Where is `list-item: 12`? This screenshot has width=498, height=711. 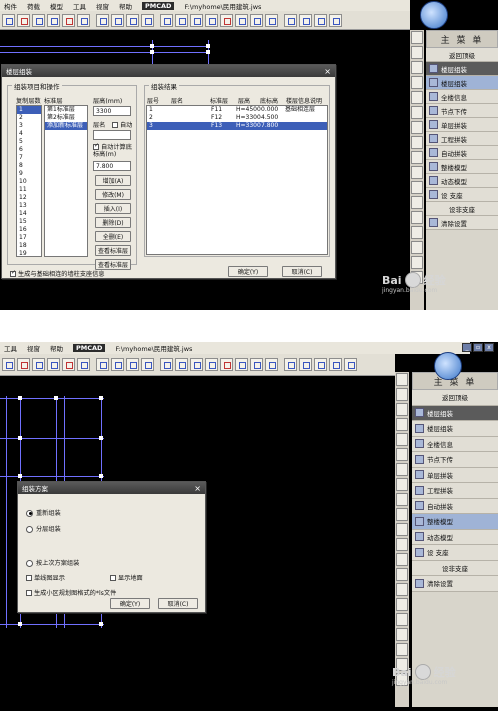 list-item: 12 is located at coordinates (29, 198).